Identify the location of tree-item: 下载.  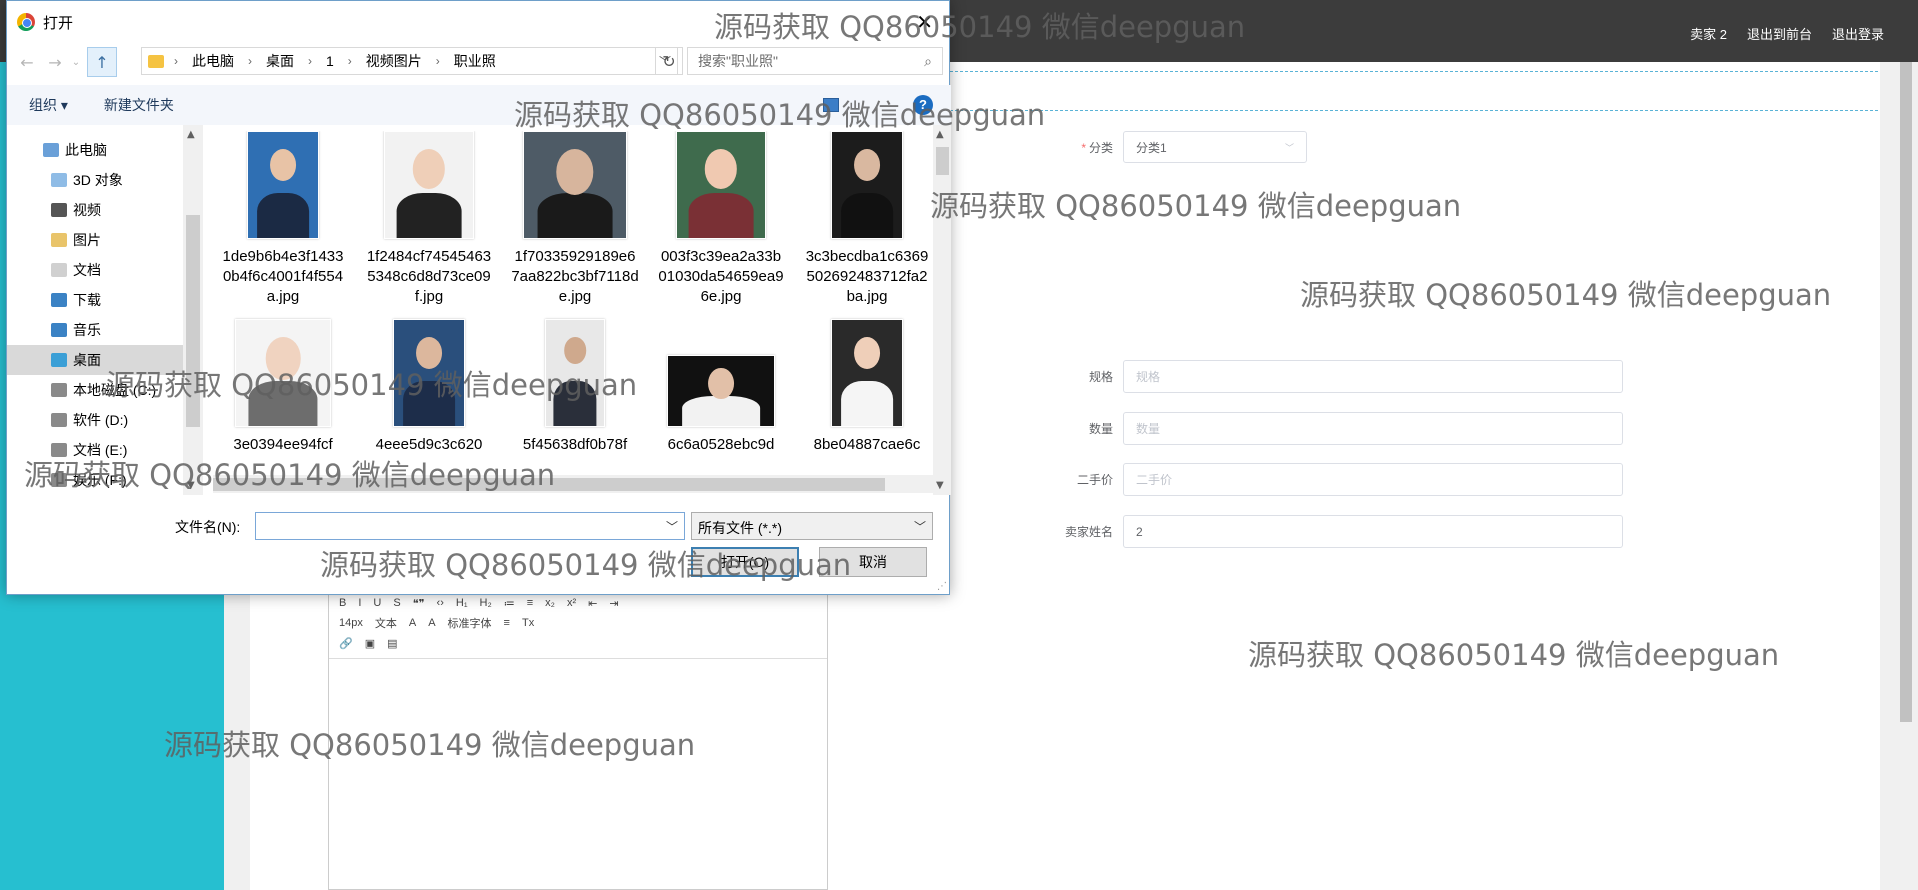
(105, 300).